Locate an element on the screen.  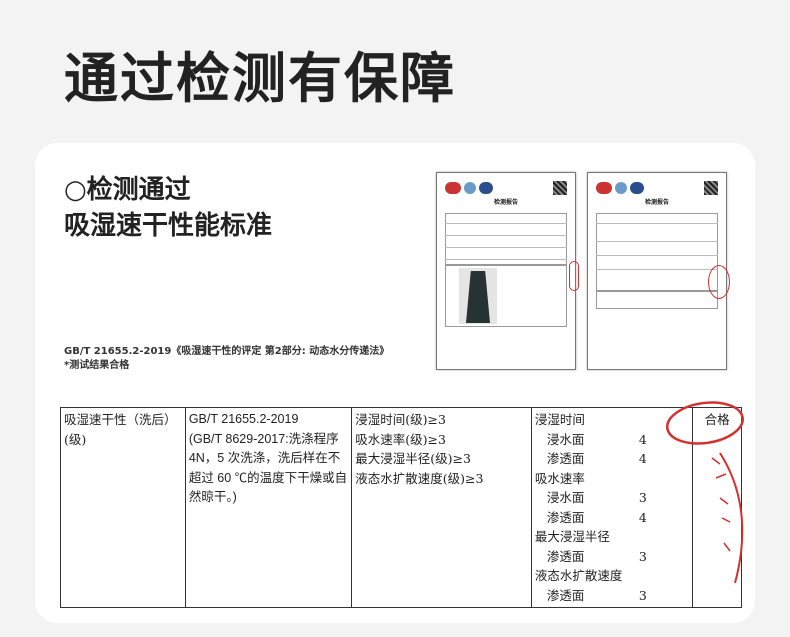
section-heading: ○检测通过 吸湿速干性能标准 is located at coordinates (168, 208).